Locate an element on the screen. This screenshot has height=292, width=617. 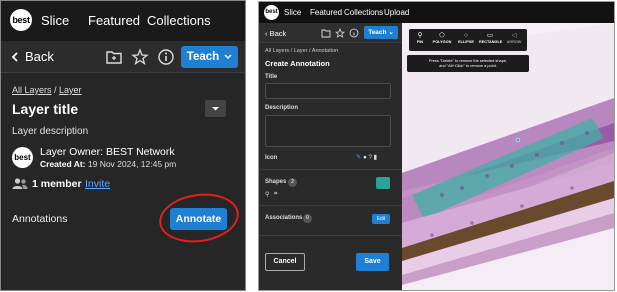
back-button: ‹ Back is located at coordinates (275, 33).